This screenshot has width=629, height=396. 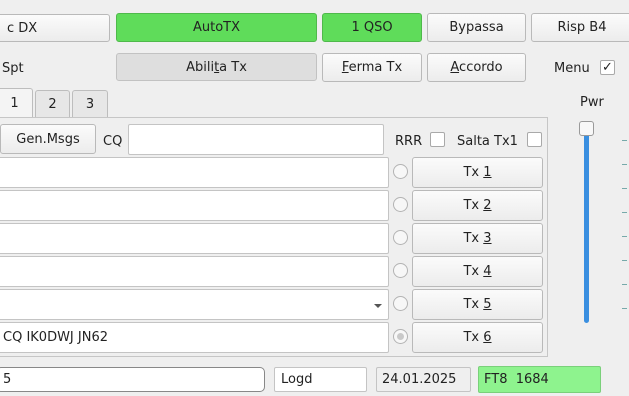 I want to click on risp-b4-button: Risp B4, so click(x=580, y=27).